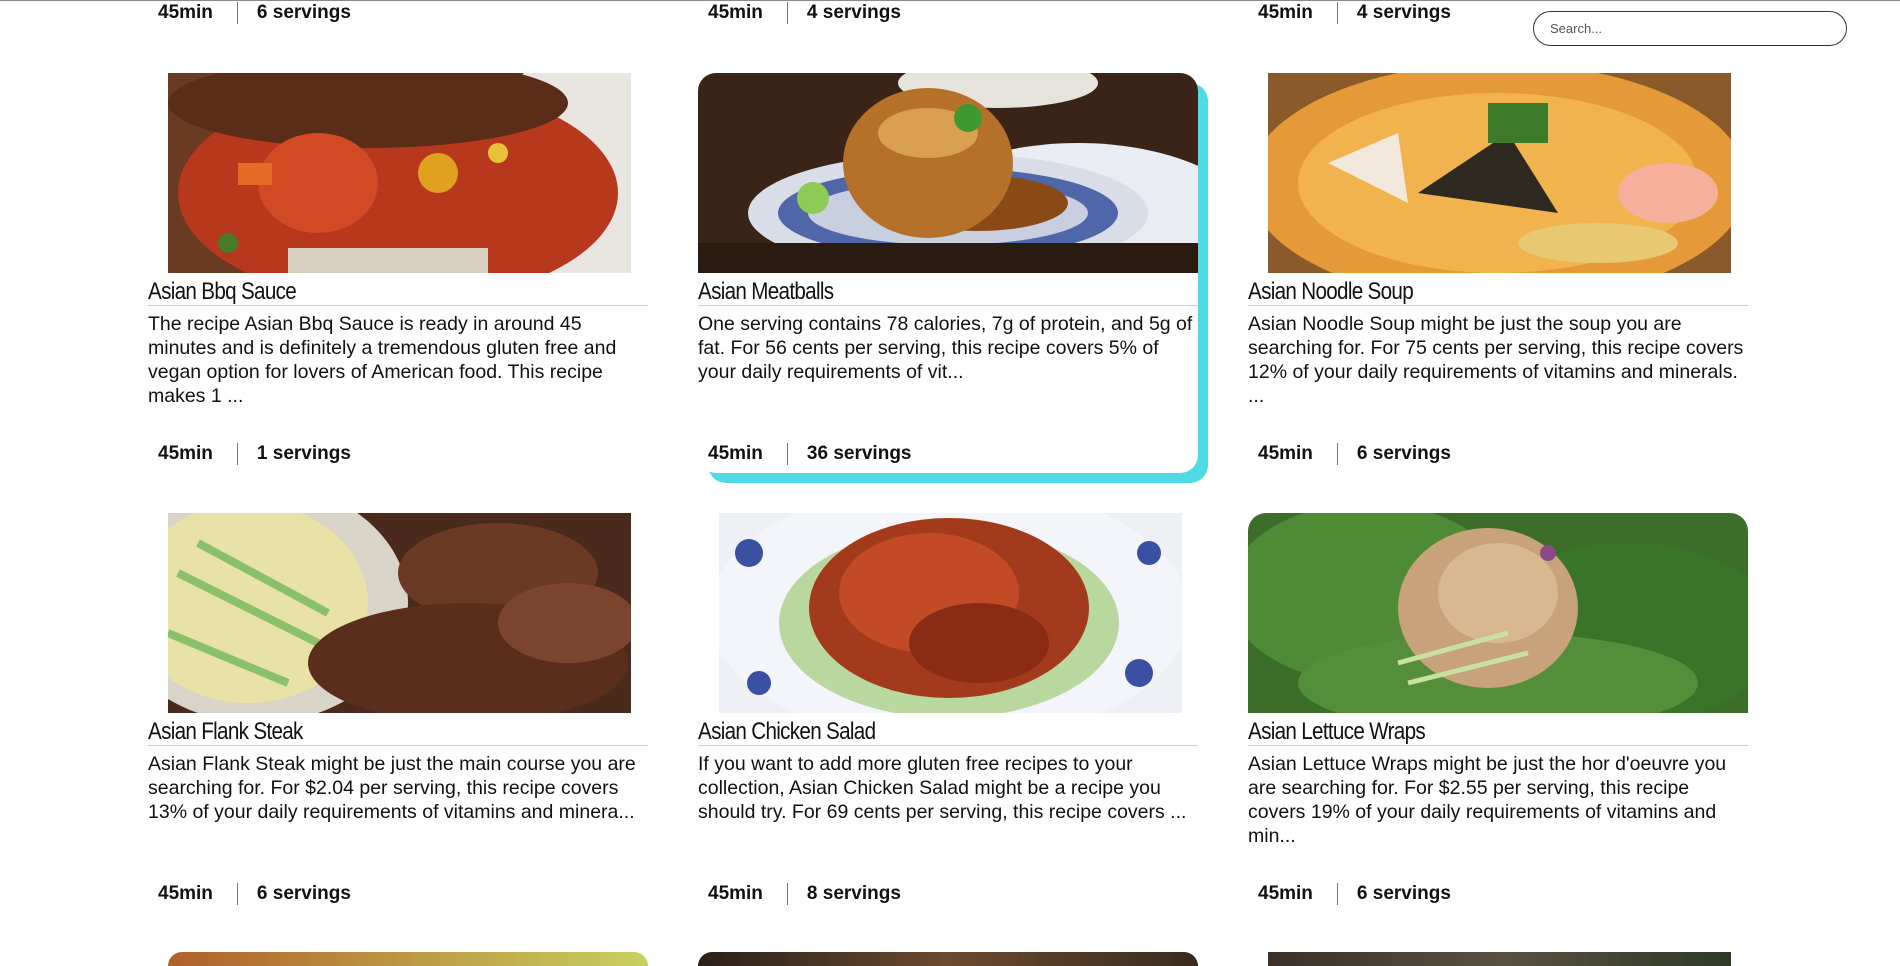 This screenshot has width=1900, height=966. Describe the element at coordinates (948, 173) in the screenshot. I see `meatball-photo` at that location.